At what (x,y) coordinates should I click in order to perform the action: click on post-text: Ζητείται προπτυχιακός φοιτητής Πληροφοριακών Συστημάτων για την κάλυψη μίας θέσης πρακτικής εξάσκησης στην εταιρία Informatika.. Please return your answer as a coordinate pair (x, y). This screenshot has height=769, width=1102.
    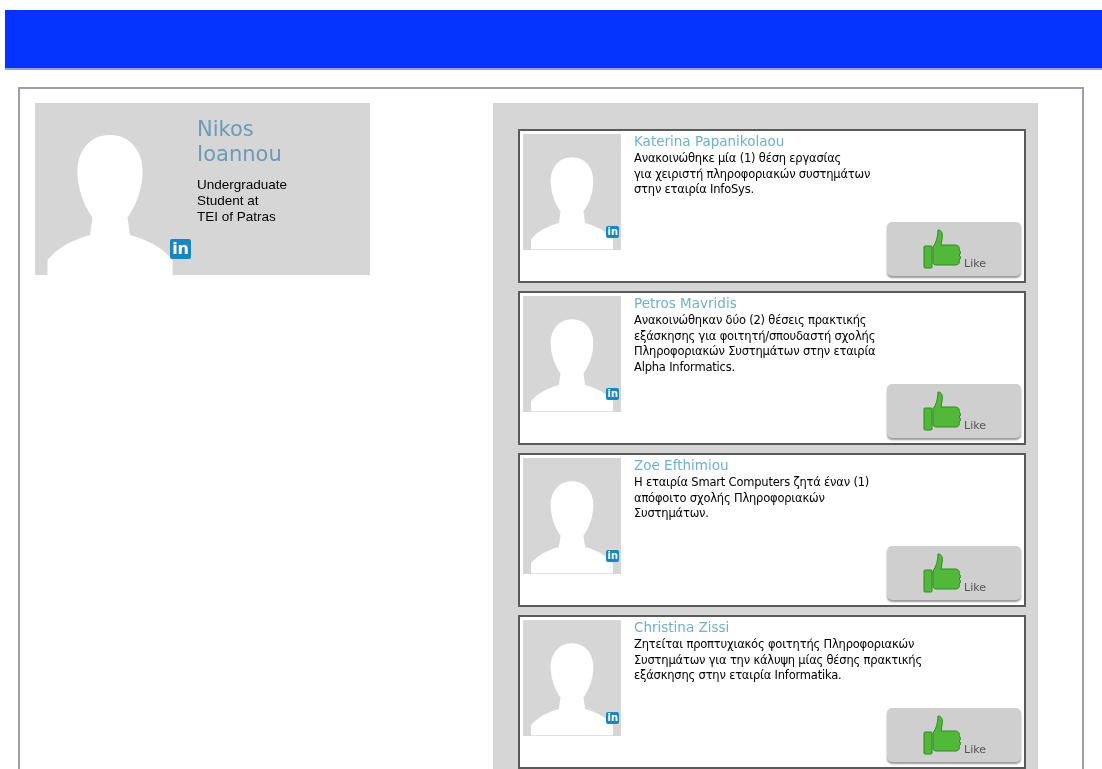
    Looking at the image, I should click on (778, 660).